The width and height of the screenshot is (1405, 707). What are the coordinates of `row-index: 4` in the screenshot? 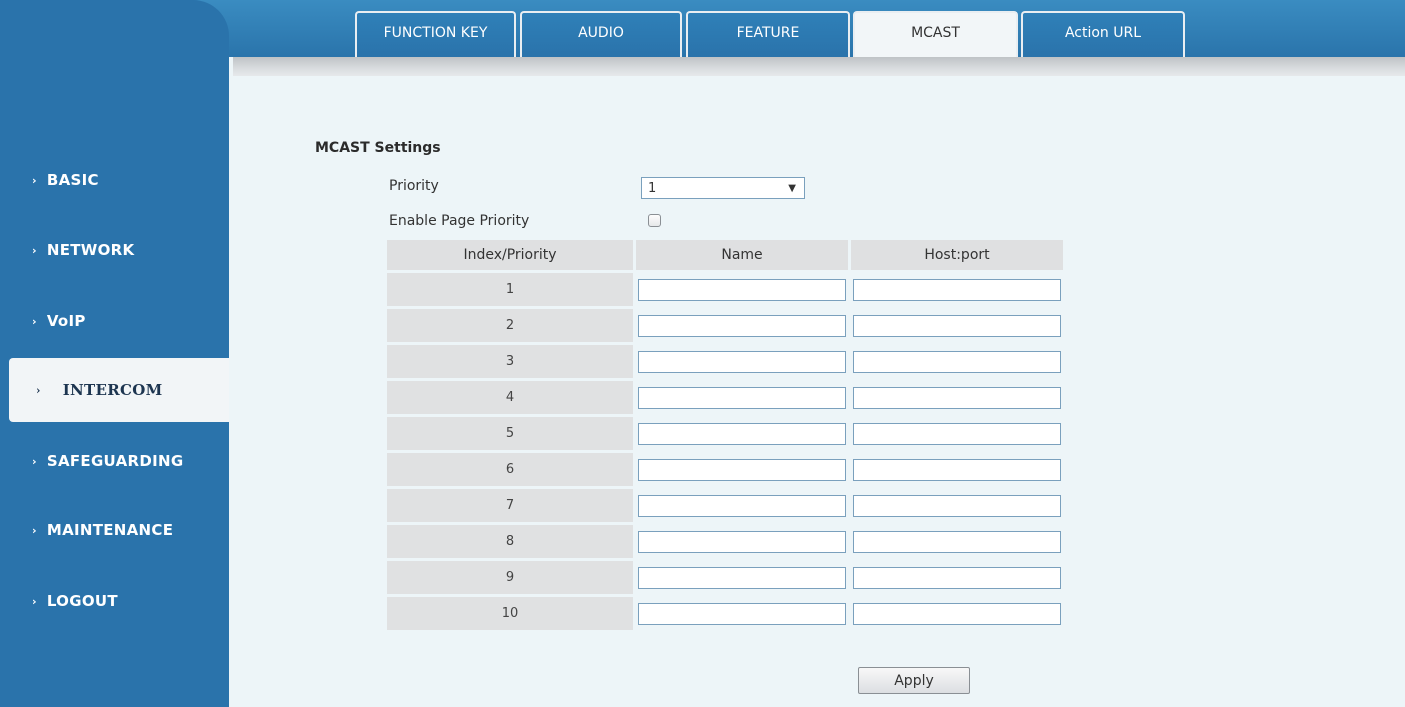 It's located at (510, 397).